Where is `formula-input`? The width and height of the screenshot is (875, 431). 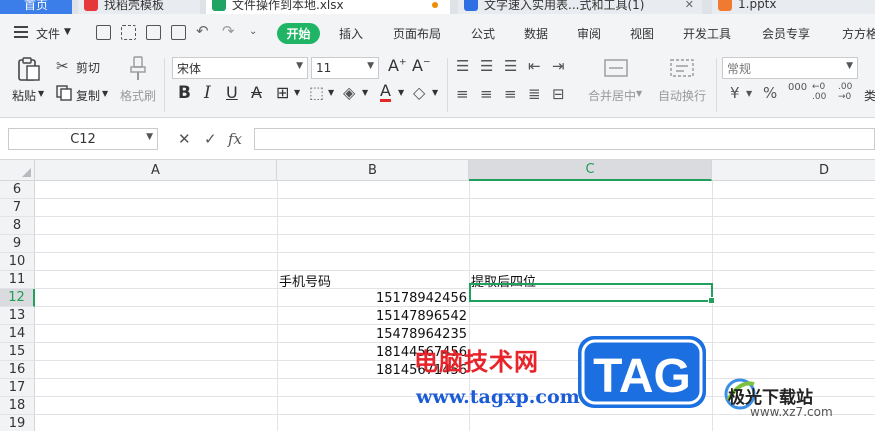 formula-input is located at coordinates (564, 139).